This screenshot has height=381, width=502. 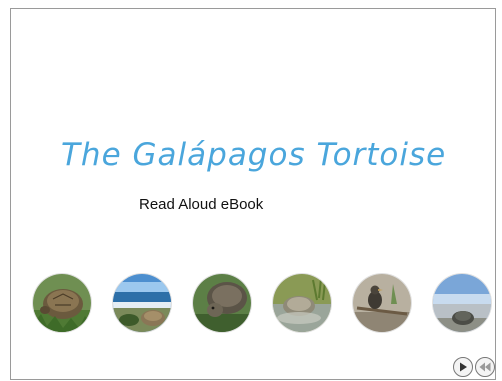 What do you see at coordinates (254, 155) in the screenshot?
I see `slide-title: The Galápagos Tortoise` at bounding box center [254, 155].